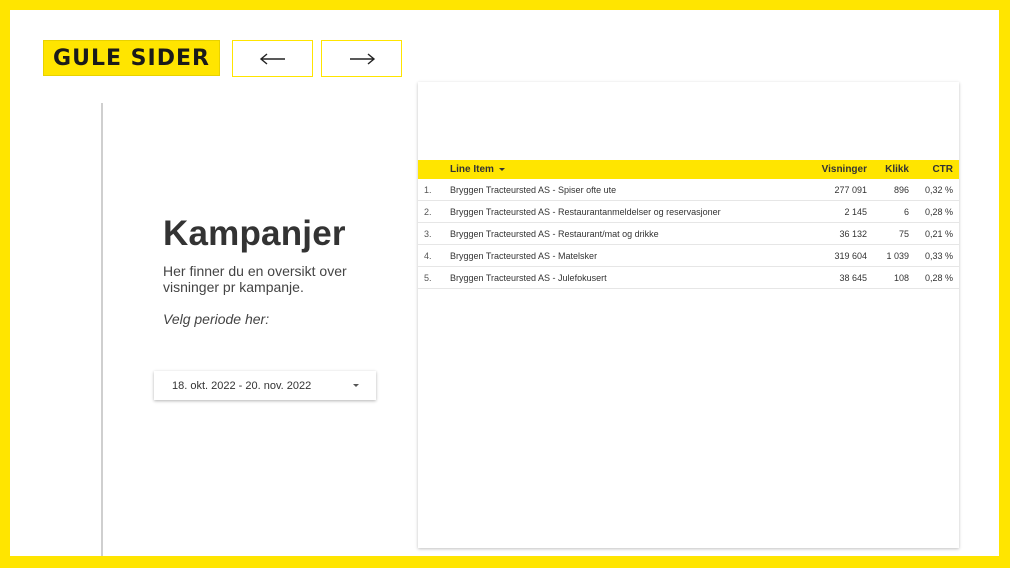 The height and width of the screenshot is (568, 1010). I want to click on previous-page-button, so click(272, 58).